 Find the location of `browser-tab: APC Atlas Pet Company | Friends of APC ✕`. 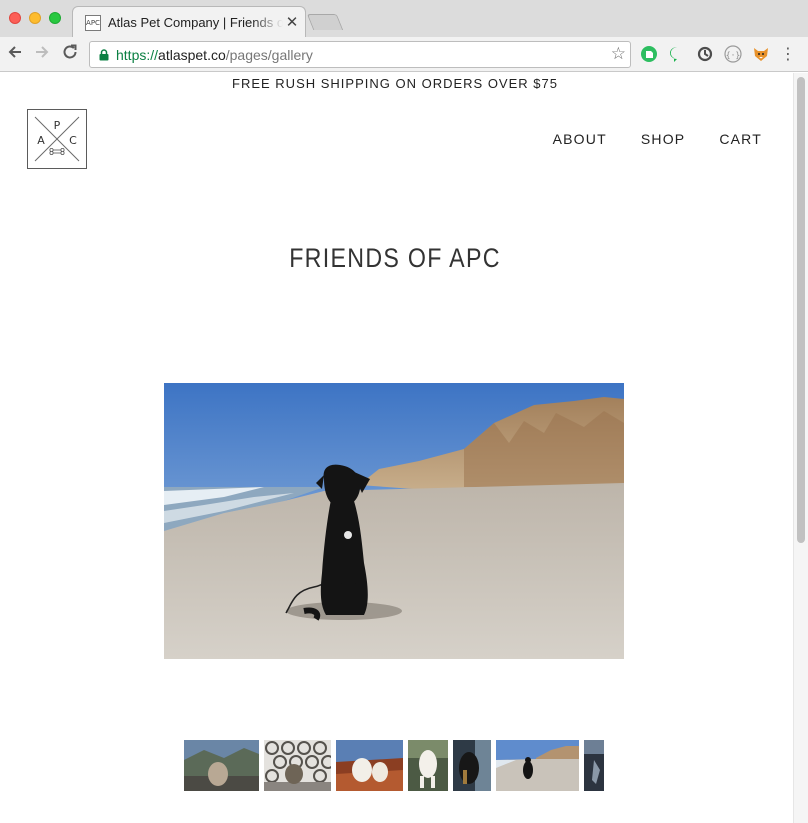

browser-tab: APC Atlas Pet Company | Friends of APC ✕ is located at coordinates (189, 22).